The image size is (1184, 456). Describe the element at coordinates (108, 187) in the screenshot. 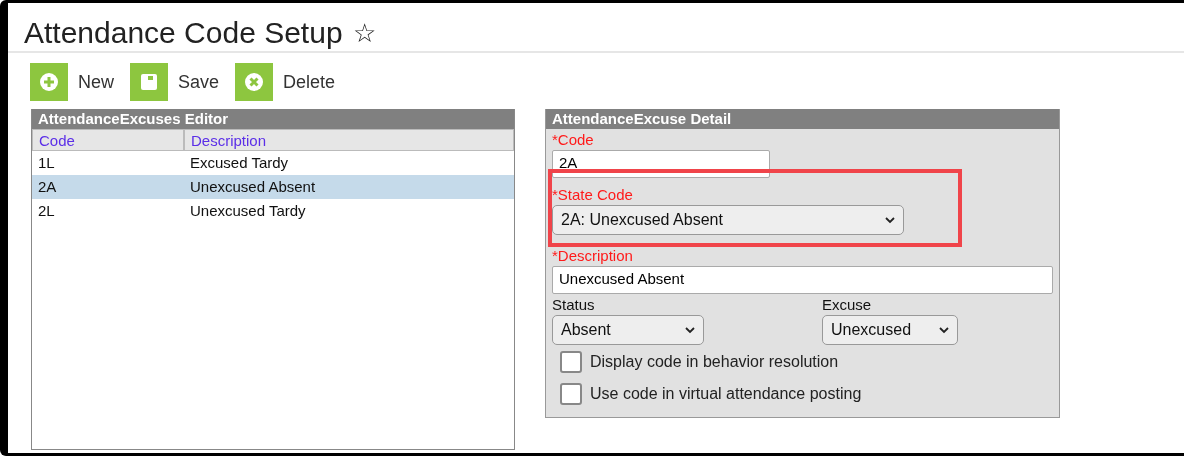

I see `table-cell: 2A` at that location.